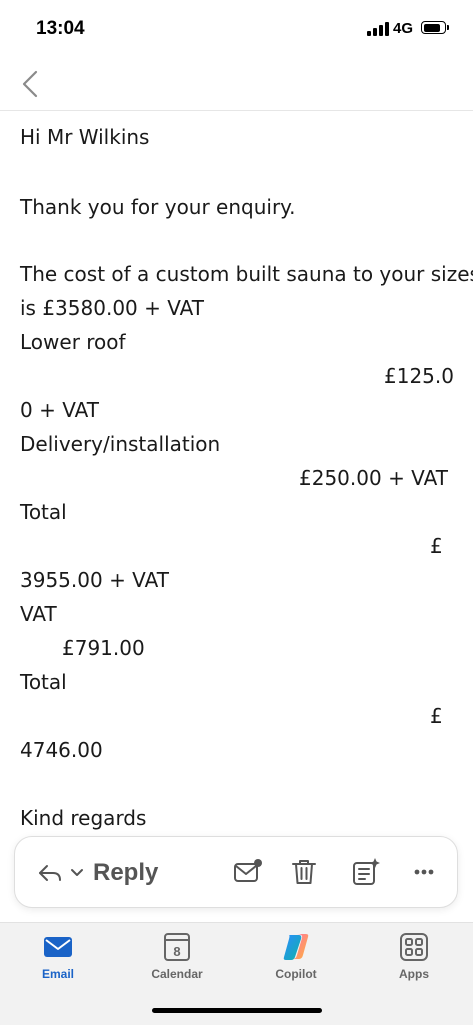  What do you see at coordinates (120, 444) in the screenshot?
I see `email-line: Delivery/installation` at bounding box center [120, 444].